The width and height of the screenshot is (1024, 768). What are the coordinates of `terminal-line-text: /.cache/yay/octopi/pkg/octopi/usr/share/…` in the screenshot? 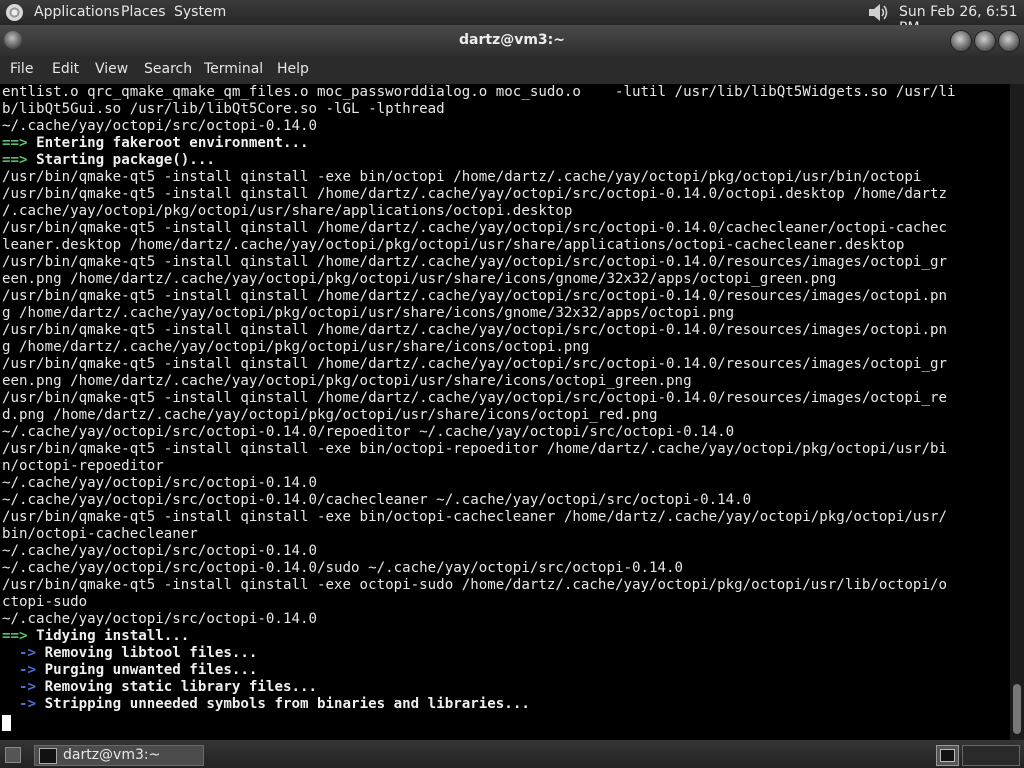 It's located at (287, 211).